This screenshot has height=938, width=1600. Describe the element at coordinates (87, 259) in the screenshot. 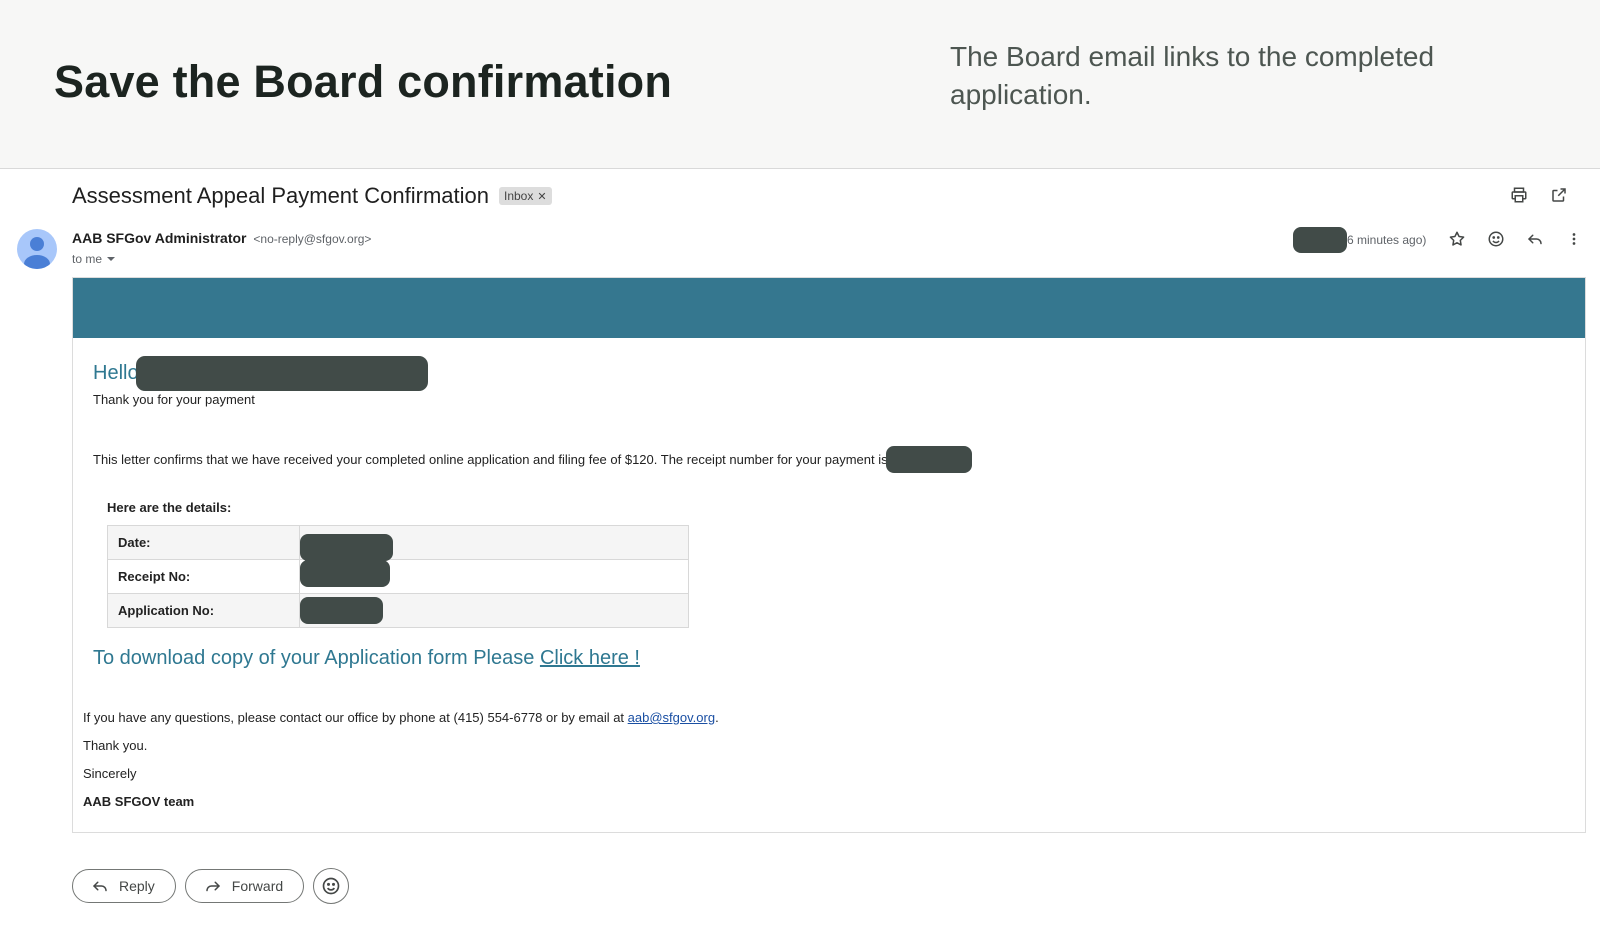

I see `recipient-label: to me` at that location.